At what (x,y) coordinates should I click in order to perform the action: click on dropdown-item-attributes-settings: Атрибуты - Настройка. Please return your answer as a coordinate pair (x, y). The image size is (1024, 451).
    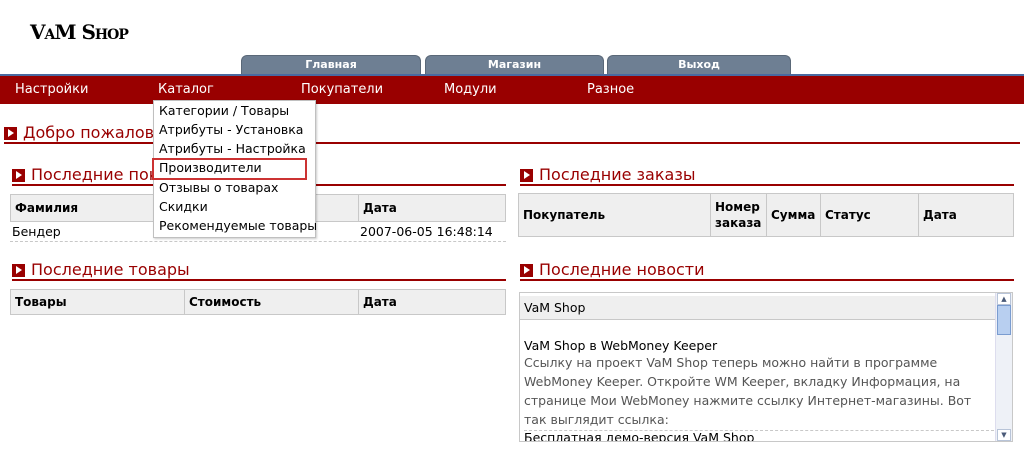
    Looking at the image, I should click on (232, 148).